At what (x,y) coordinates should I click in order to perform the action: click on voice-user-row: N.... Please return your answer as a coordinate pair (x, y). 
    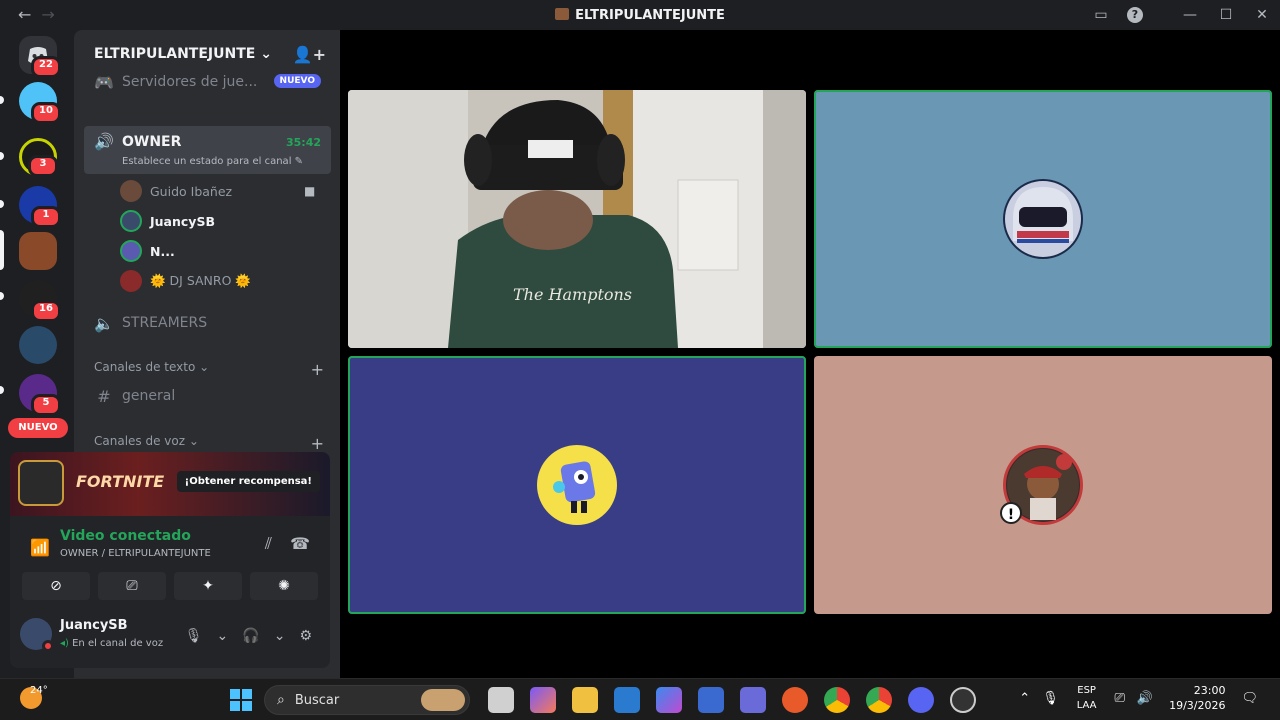
    Looking at the image, I should click on (147, 251).